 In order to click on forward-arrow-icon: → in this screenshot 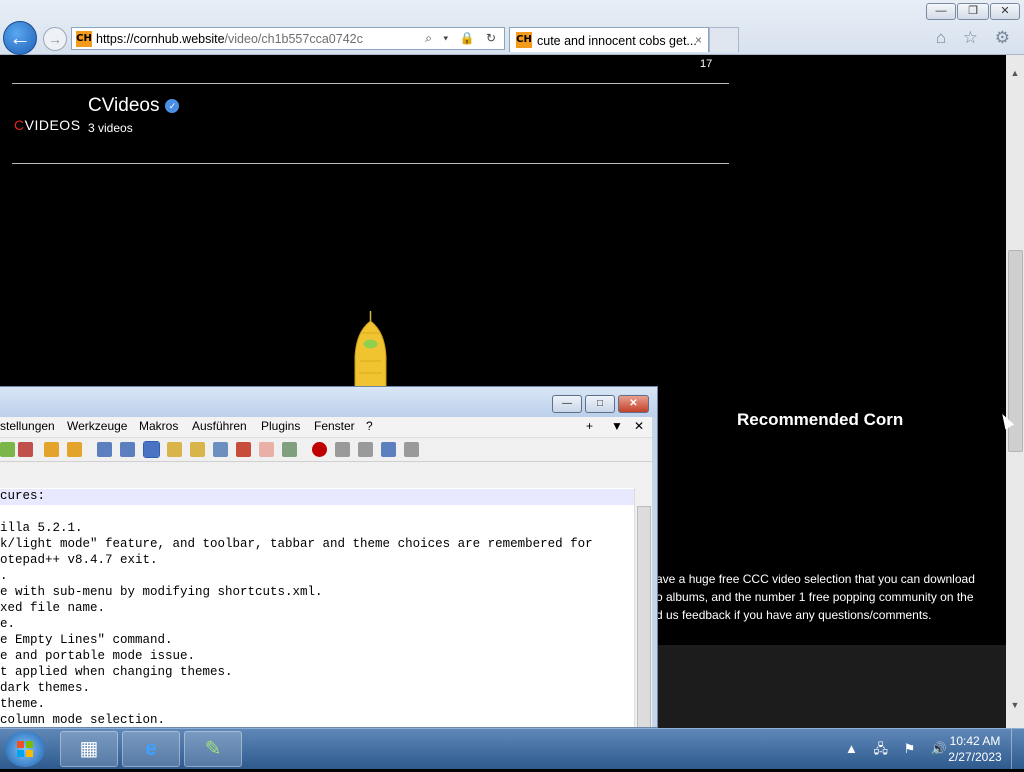, I will do `click(55, 39)`.